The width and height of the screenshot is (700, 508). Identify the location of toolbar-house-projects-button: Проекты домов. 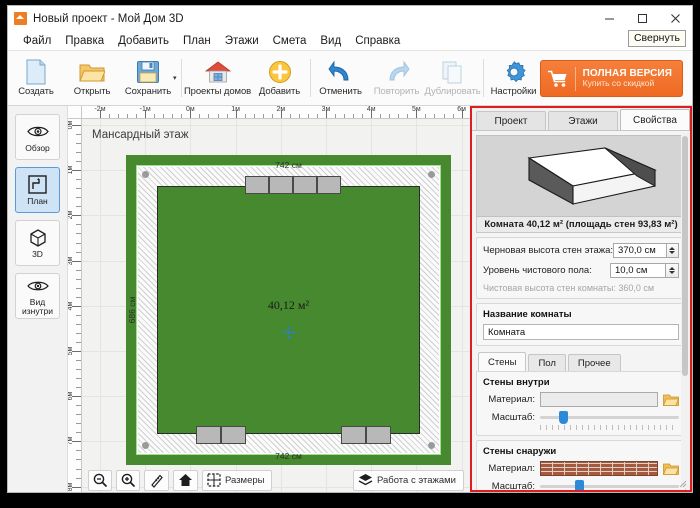
(218, 78).